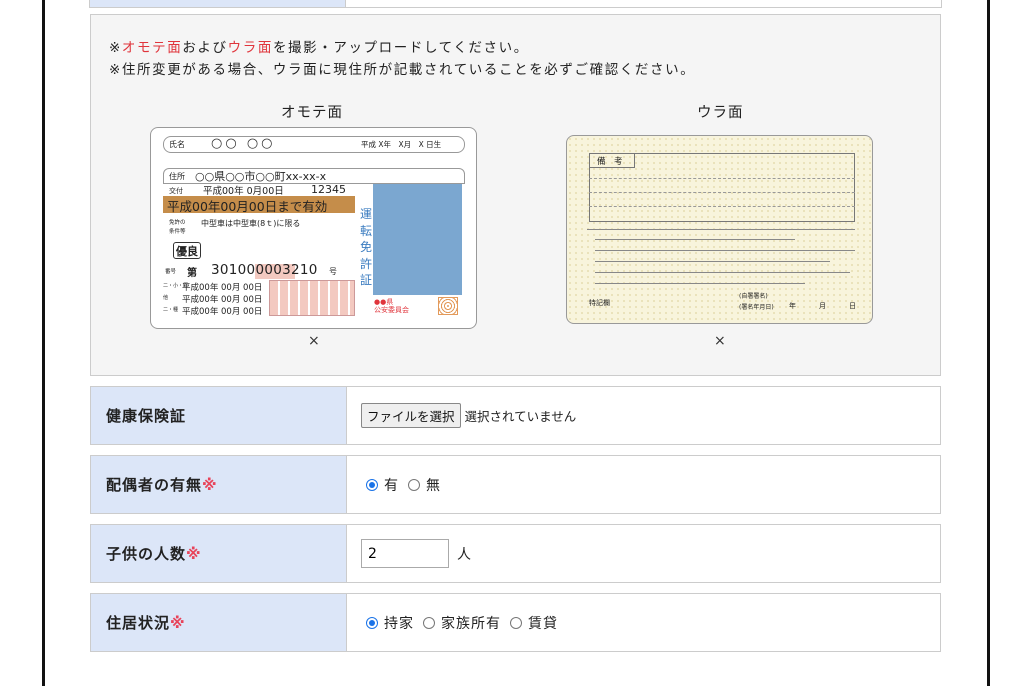 Image resolution: width=1024 pixels, height=686 pixels. What do you see at coordinates (429, 622) in the screenshot?
I see `housing-family-radio` at bounding box center [429, 622].